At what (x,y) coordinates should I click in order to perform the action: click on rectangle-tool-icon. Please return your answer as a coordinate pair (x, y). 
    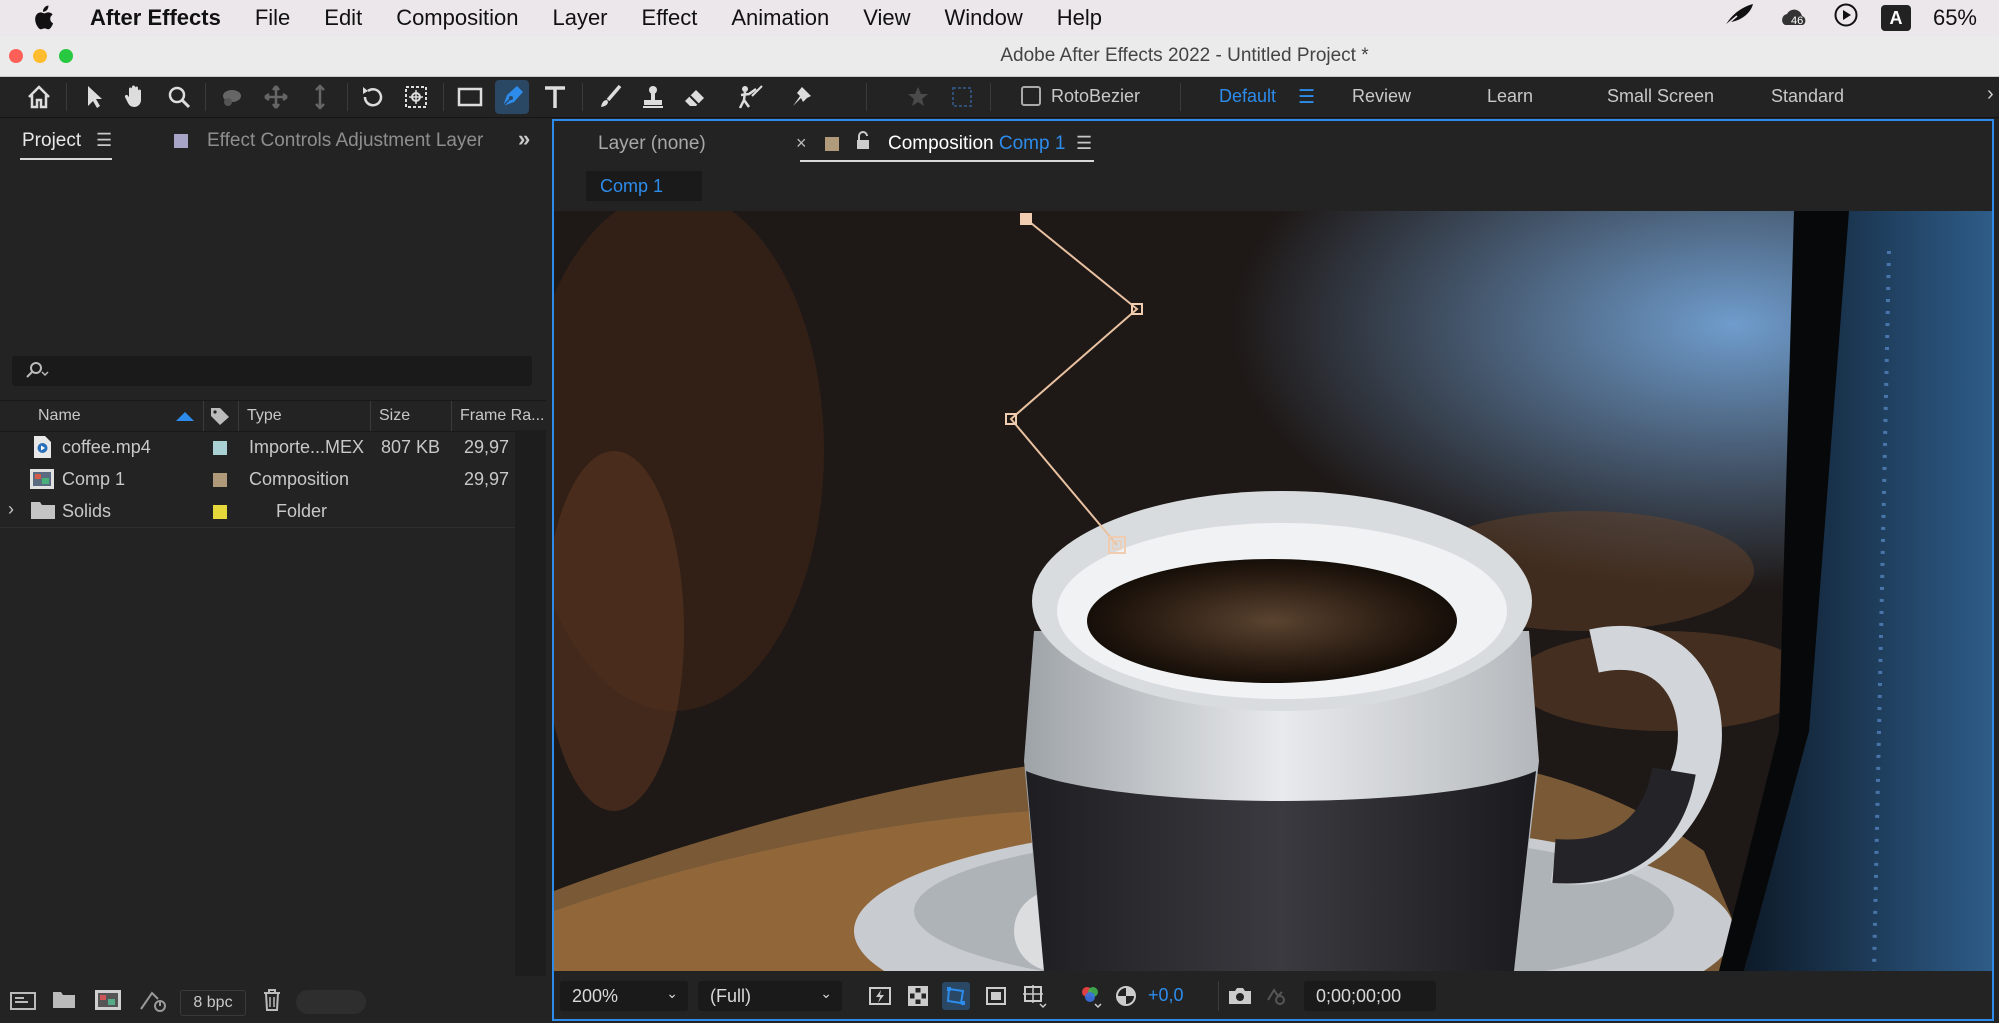
    Looking at the image, I should click on (470, 97).